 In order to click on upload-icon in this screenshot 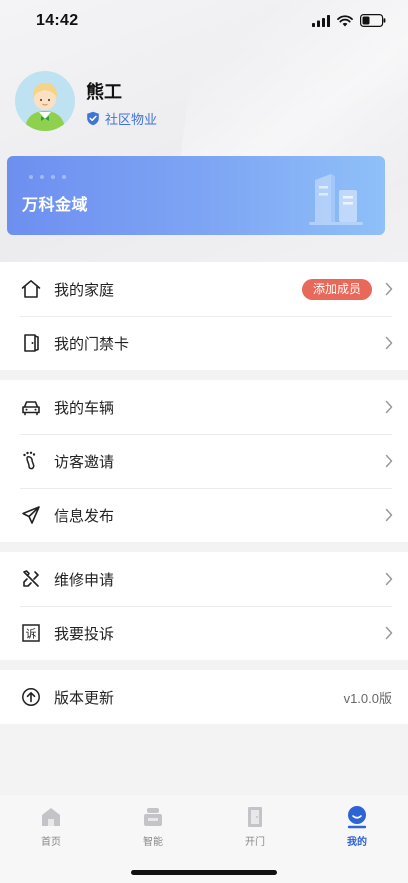, I will do `click(31, 697)`.